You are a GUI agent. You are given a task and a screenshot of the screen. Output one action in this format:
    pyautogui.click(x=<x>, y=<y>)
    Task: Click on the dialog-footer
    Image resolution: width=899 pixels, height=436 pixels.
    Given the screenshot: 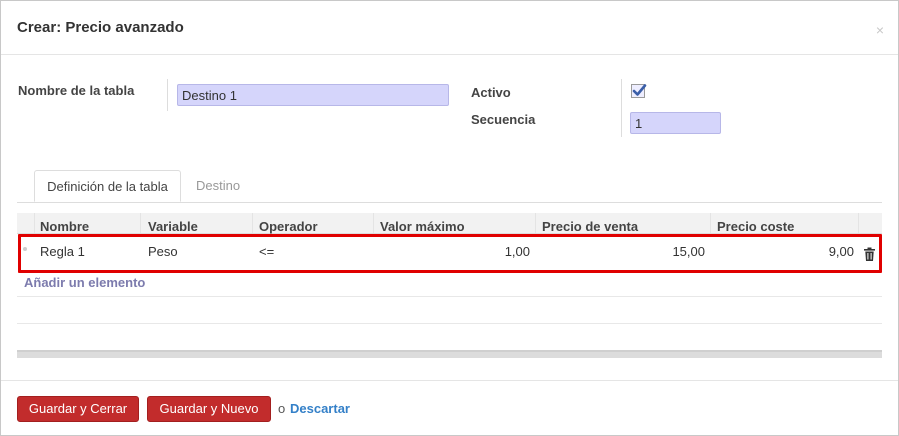 What is the action you would take?
    pyautogui.click(x=449, y=380)
    